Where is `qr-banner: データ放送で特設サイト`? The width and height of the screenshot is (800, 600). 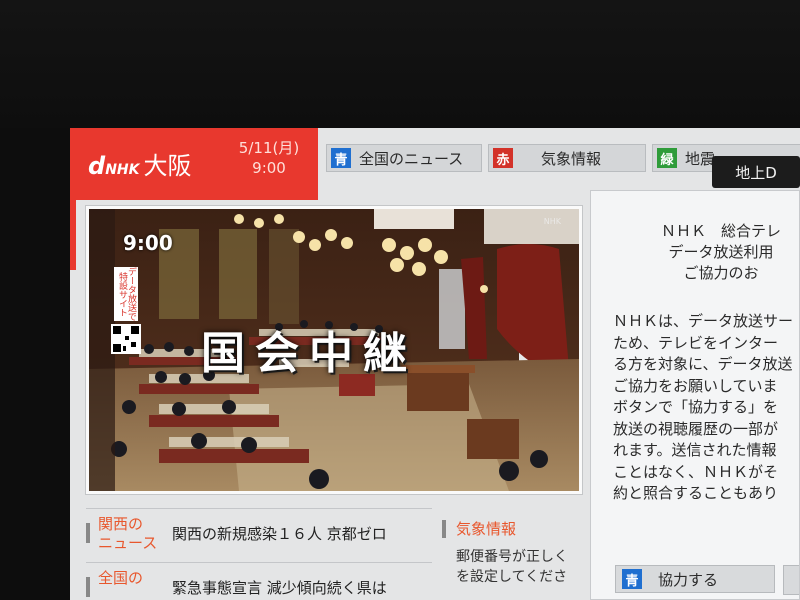 qr-banner: データ放送で特設サイト is located at coordinates (126, 294).